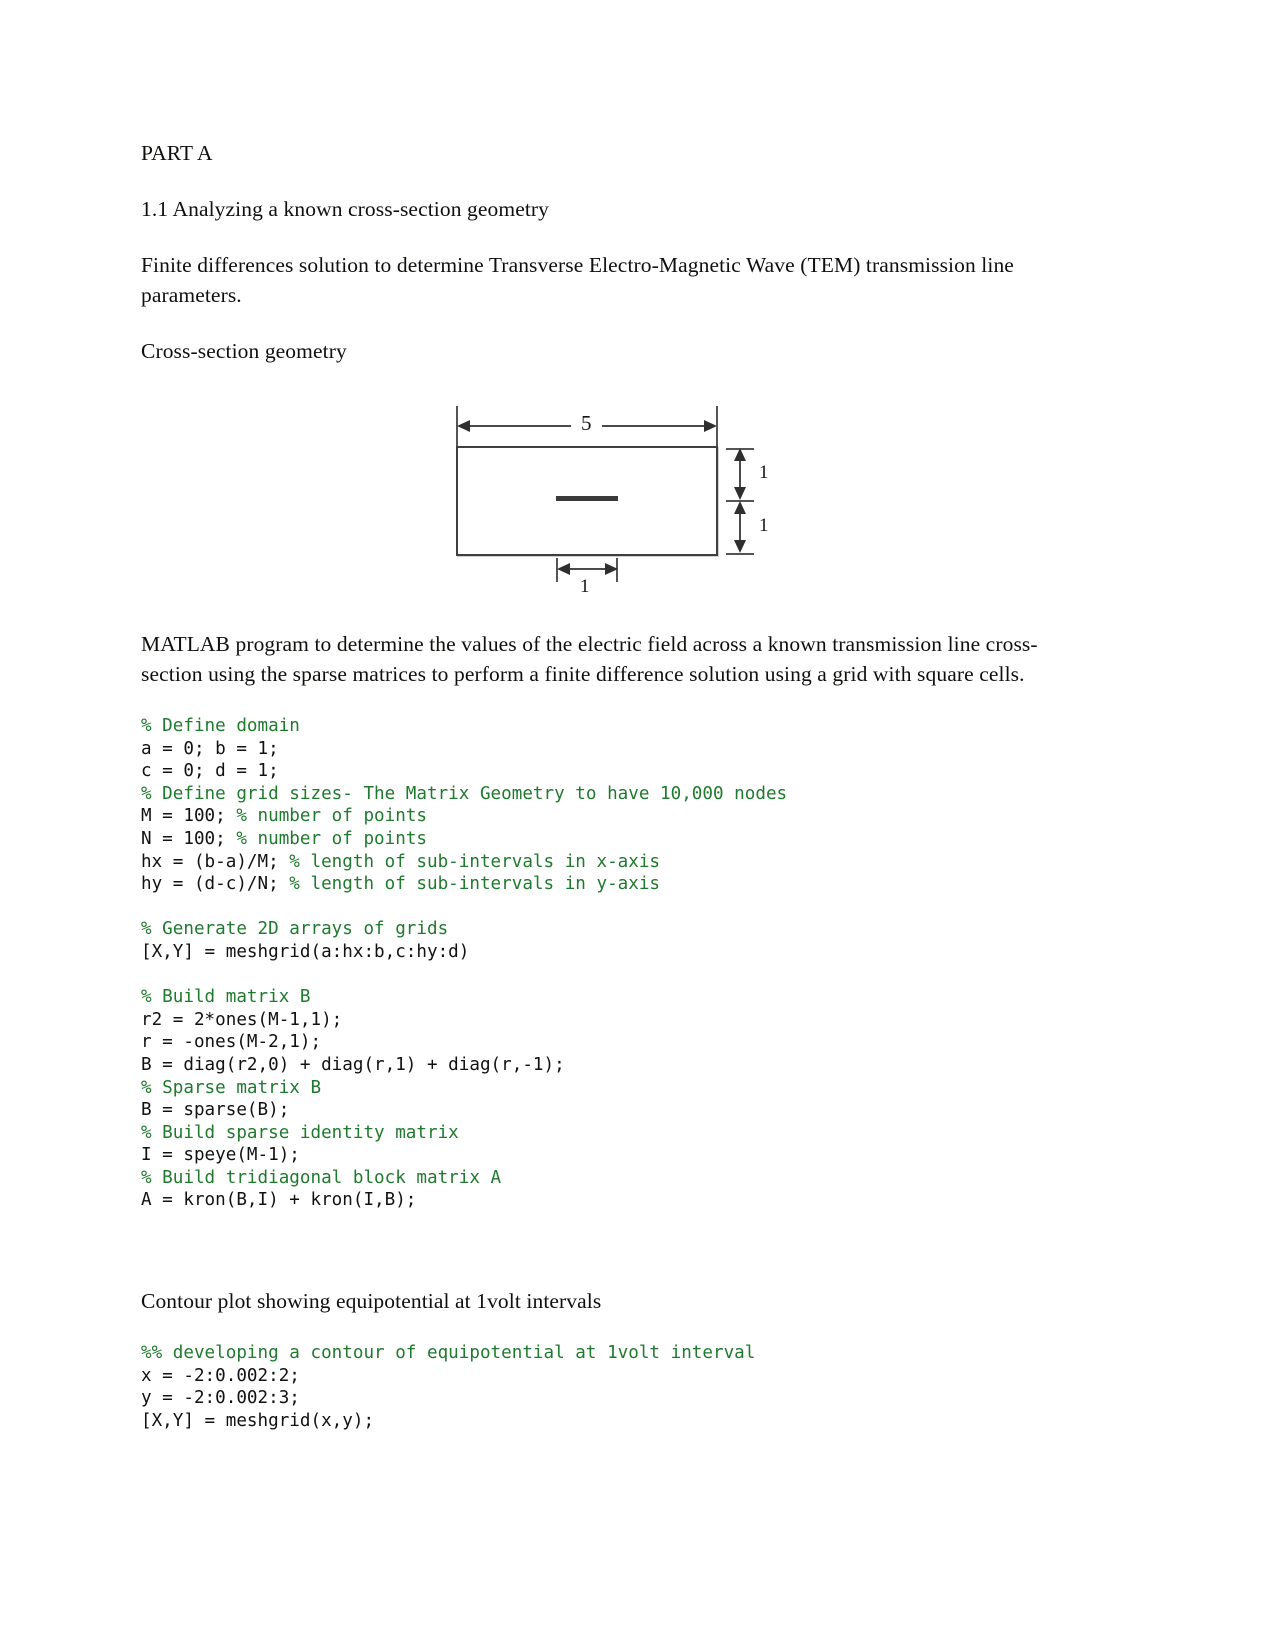  I want to click on cross-section-geometry-figure: 5 1 1 1, so click(606, 499).